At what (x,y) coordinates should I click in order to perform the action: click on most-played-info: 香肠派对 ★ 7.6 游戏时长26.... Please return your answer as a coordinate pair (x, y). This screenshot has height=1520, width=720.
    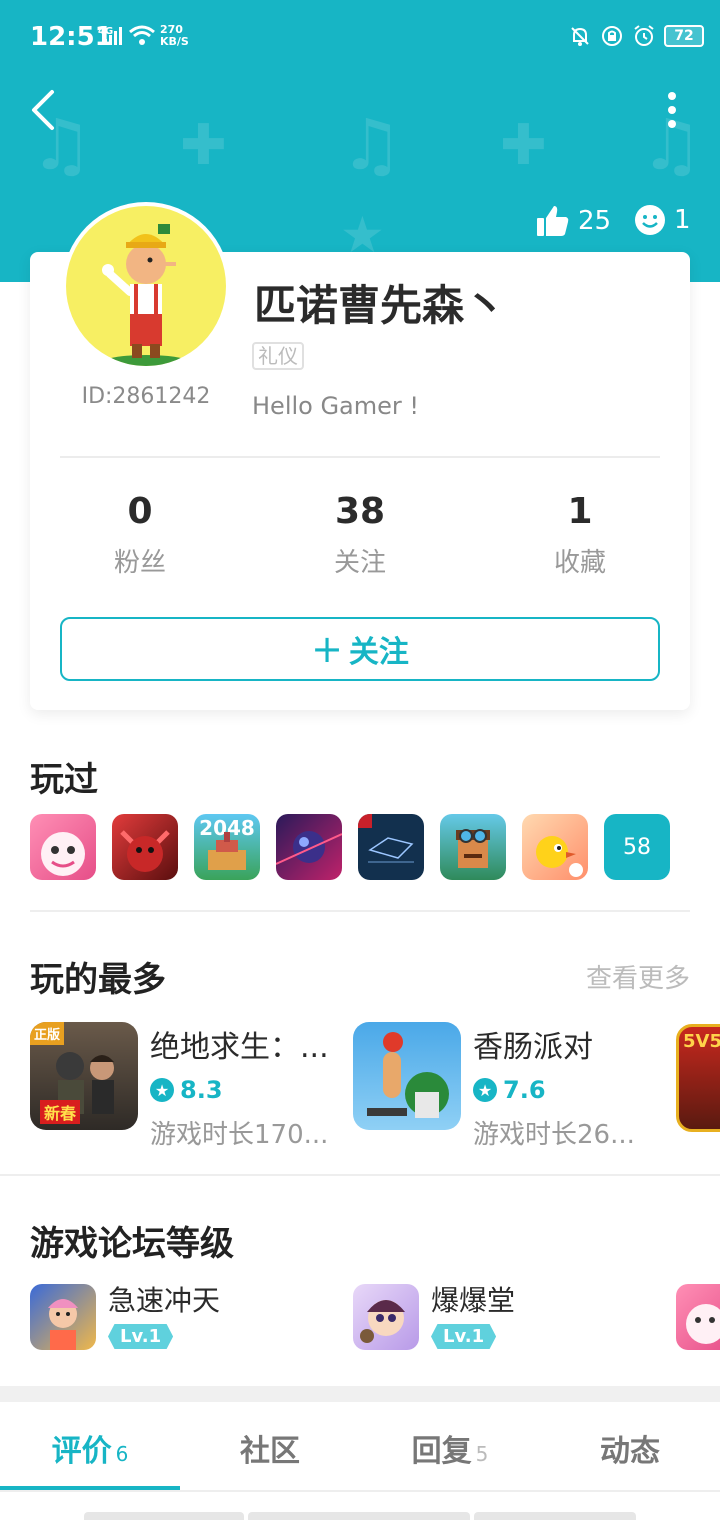
    Looking at the image, I should click on (568, 1086).